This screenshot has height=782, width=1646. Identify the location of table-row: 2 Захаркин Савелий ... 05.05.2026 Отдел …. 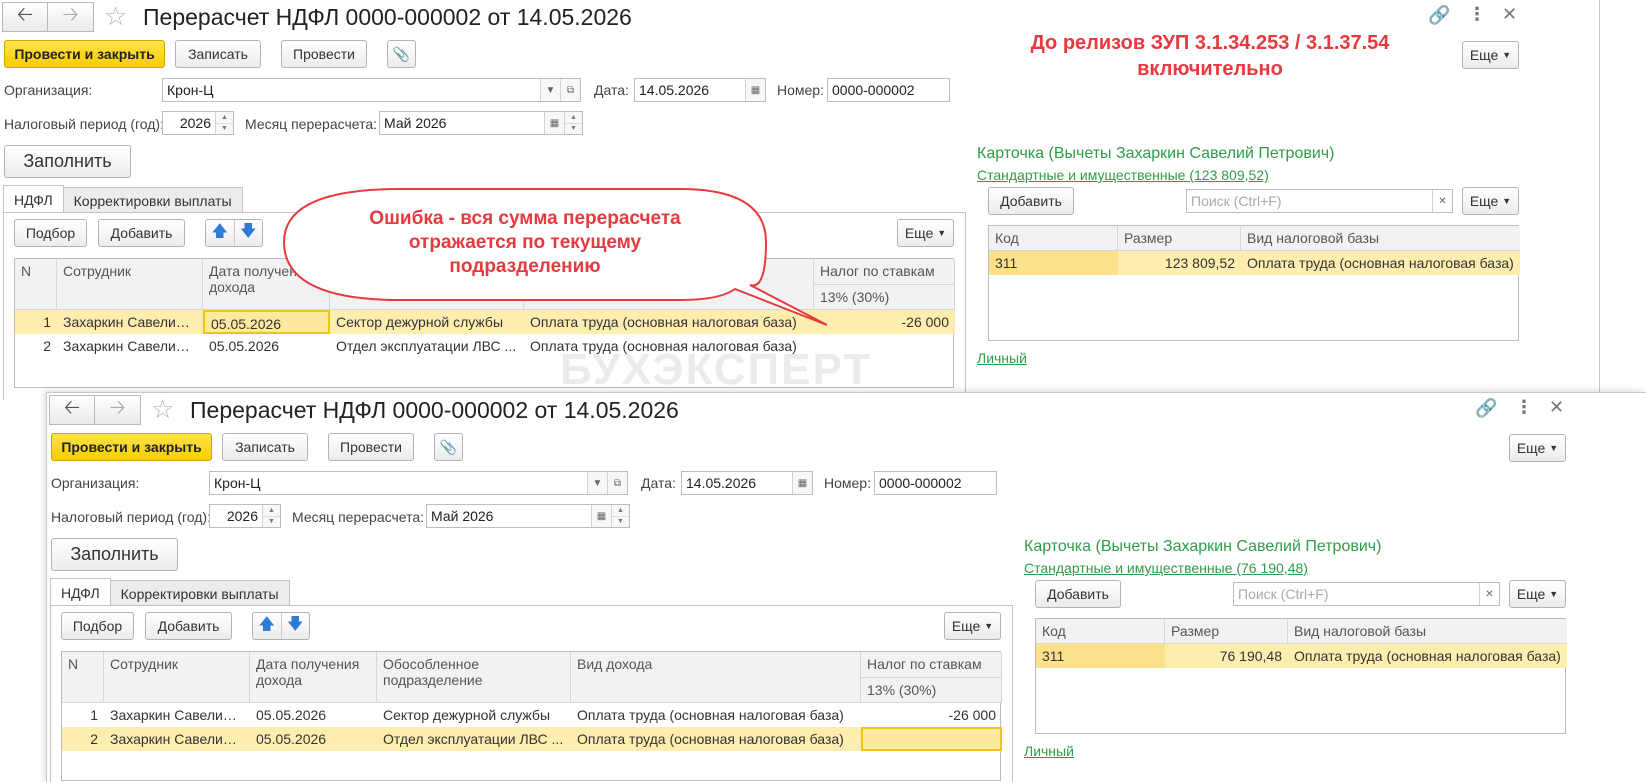
(532, 739).